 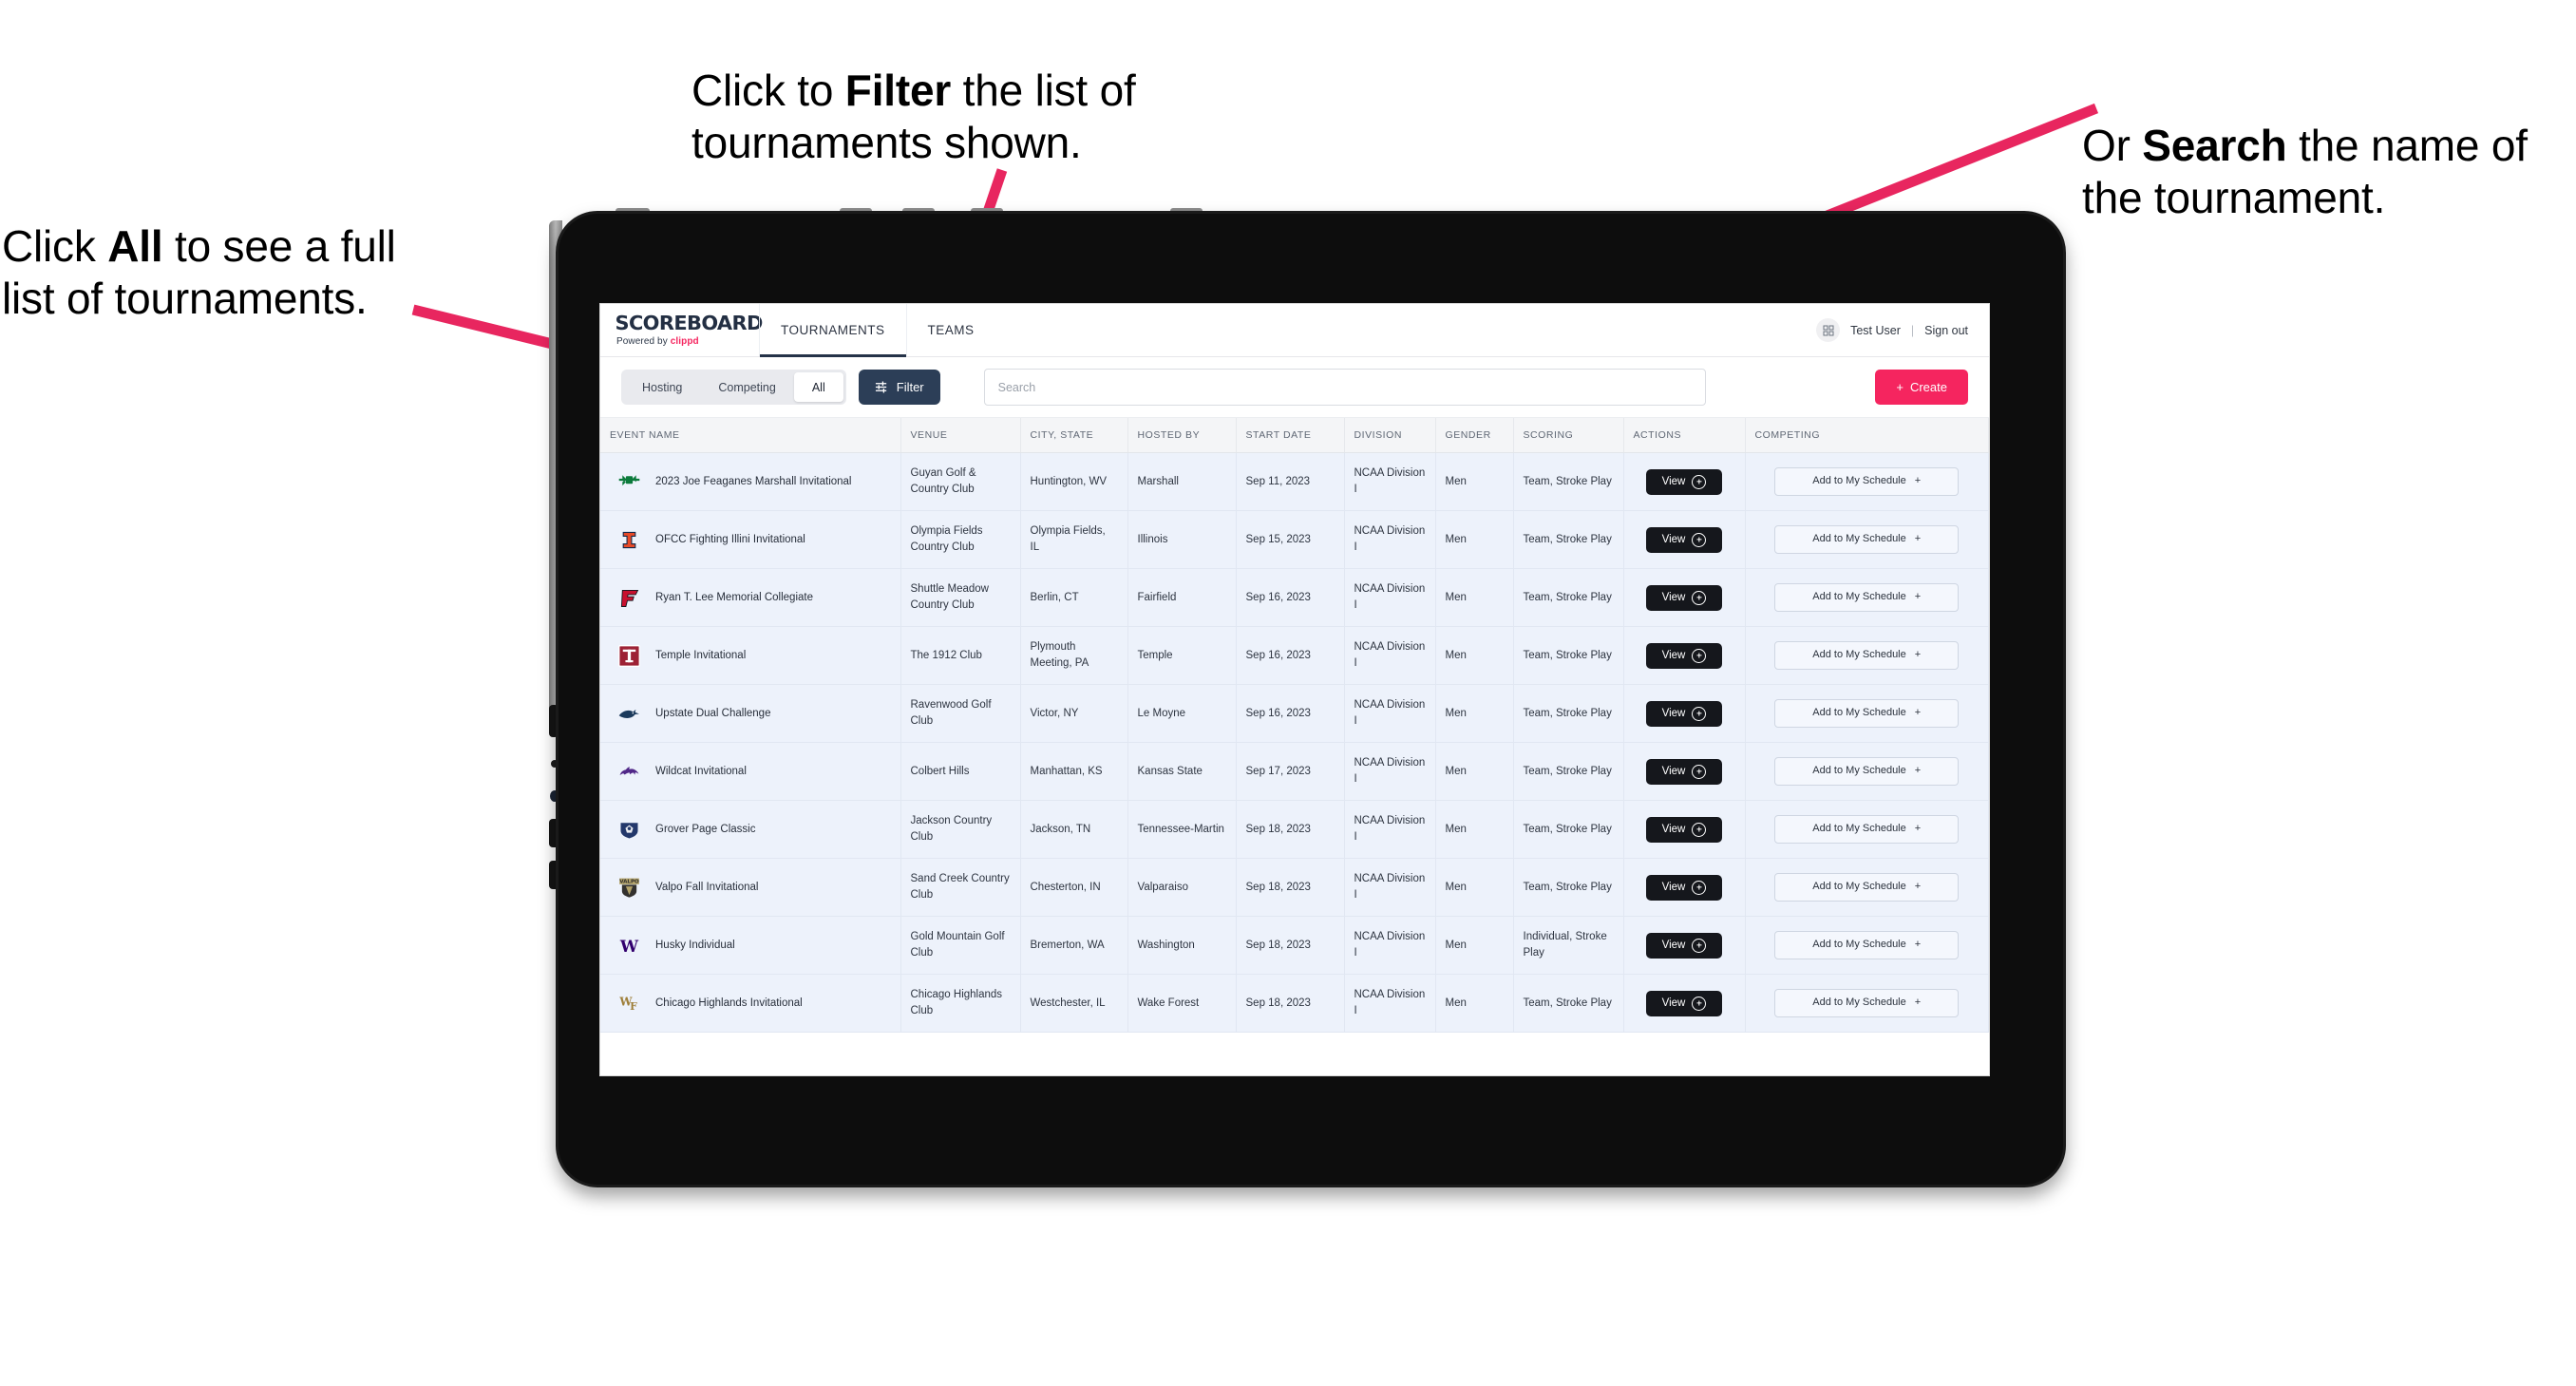 I want to click on tab-tournaments-label: TOURNAMENTS, so click(x=833, y=330).